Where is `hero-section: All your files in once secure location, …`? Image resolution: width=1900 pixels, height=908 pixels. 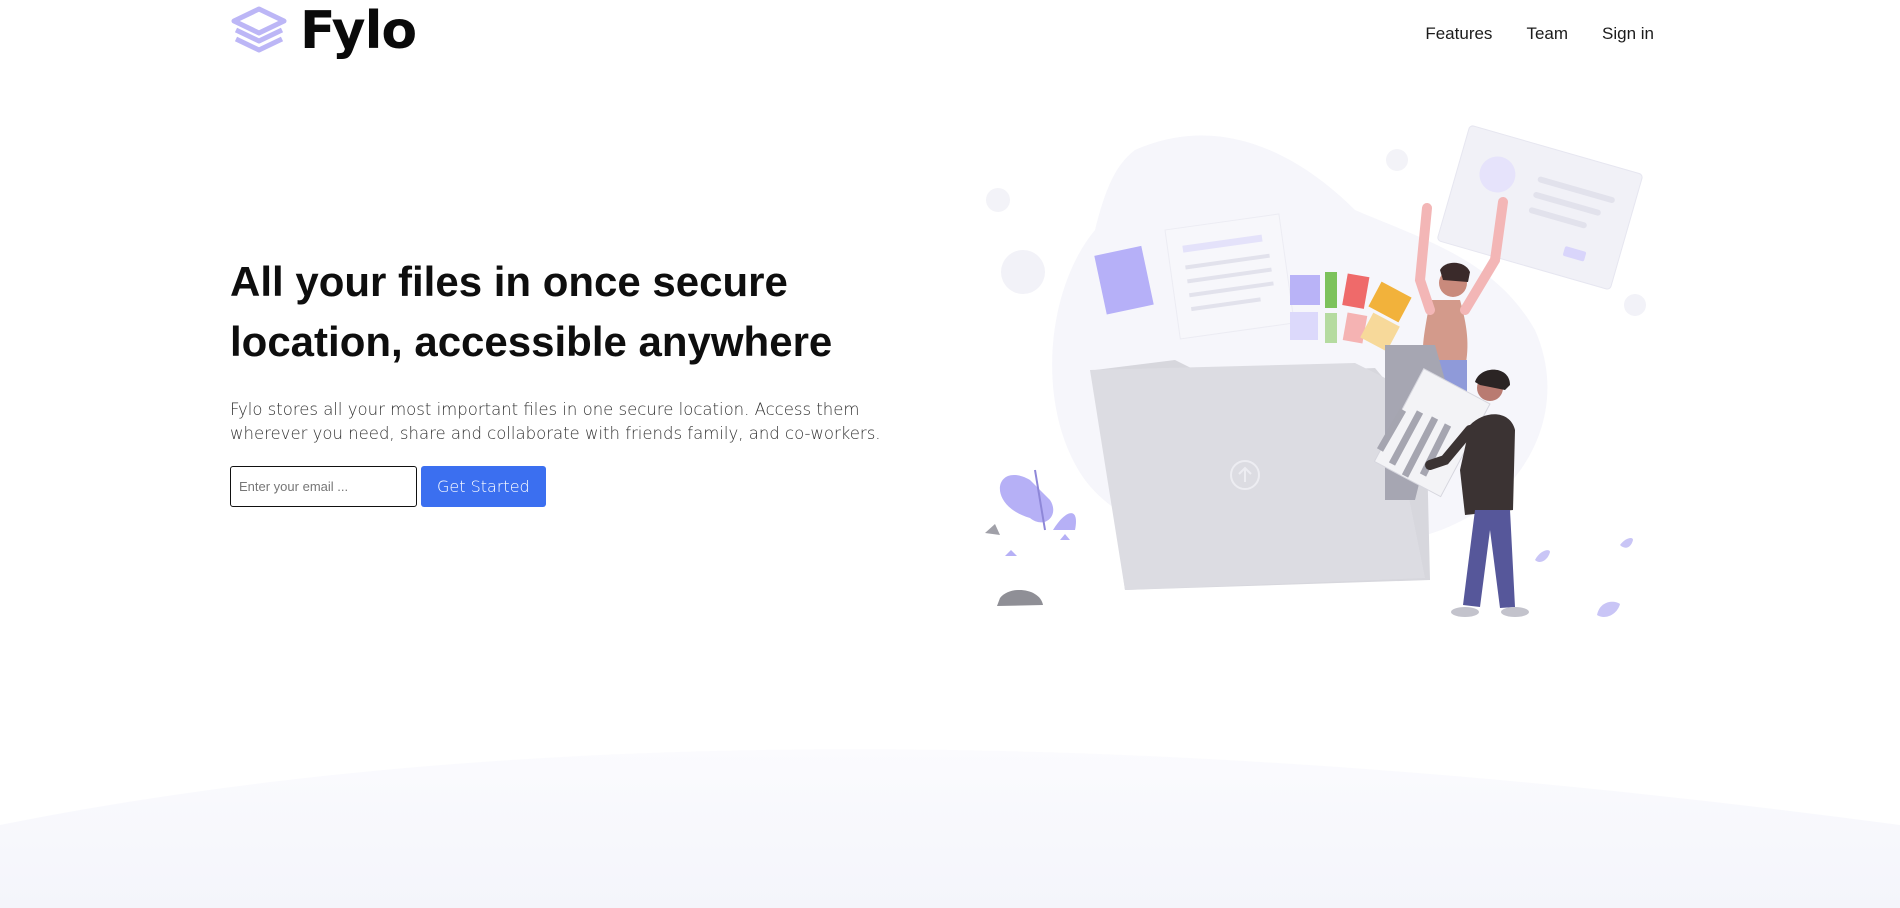
hero-section: All your files in once secure location, … is located at coordinates (580, 379).